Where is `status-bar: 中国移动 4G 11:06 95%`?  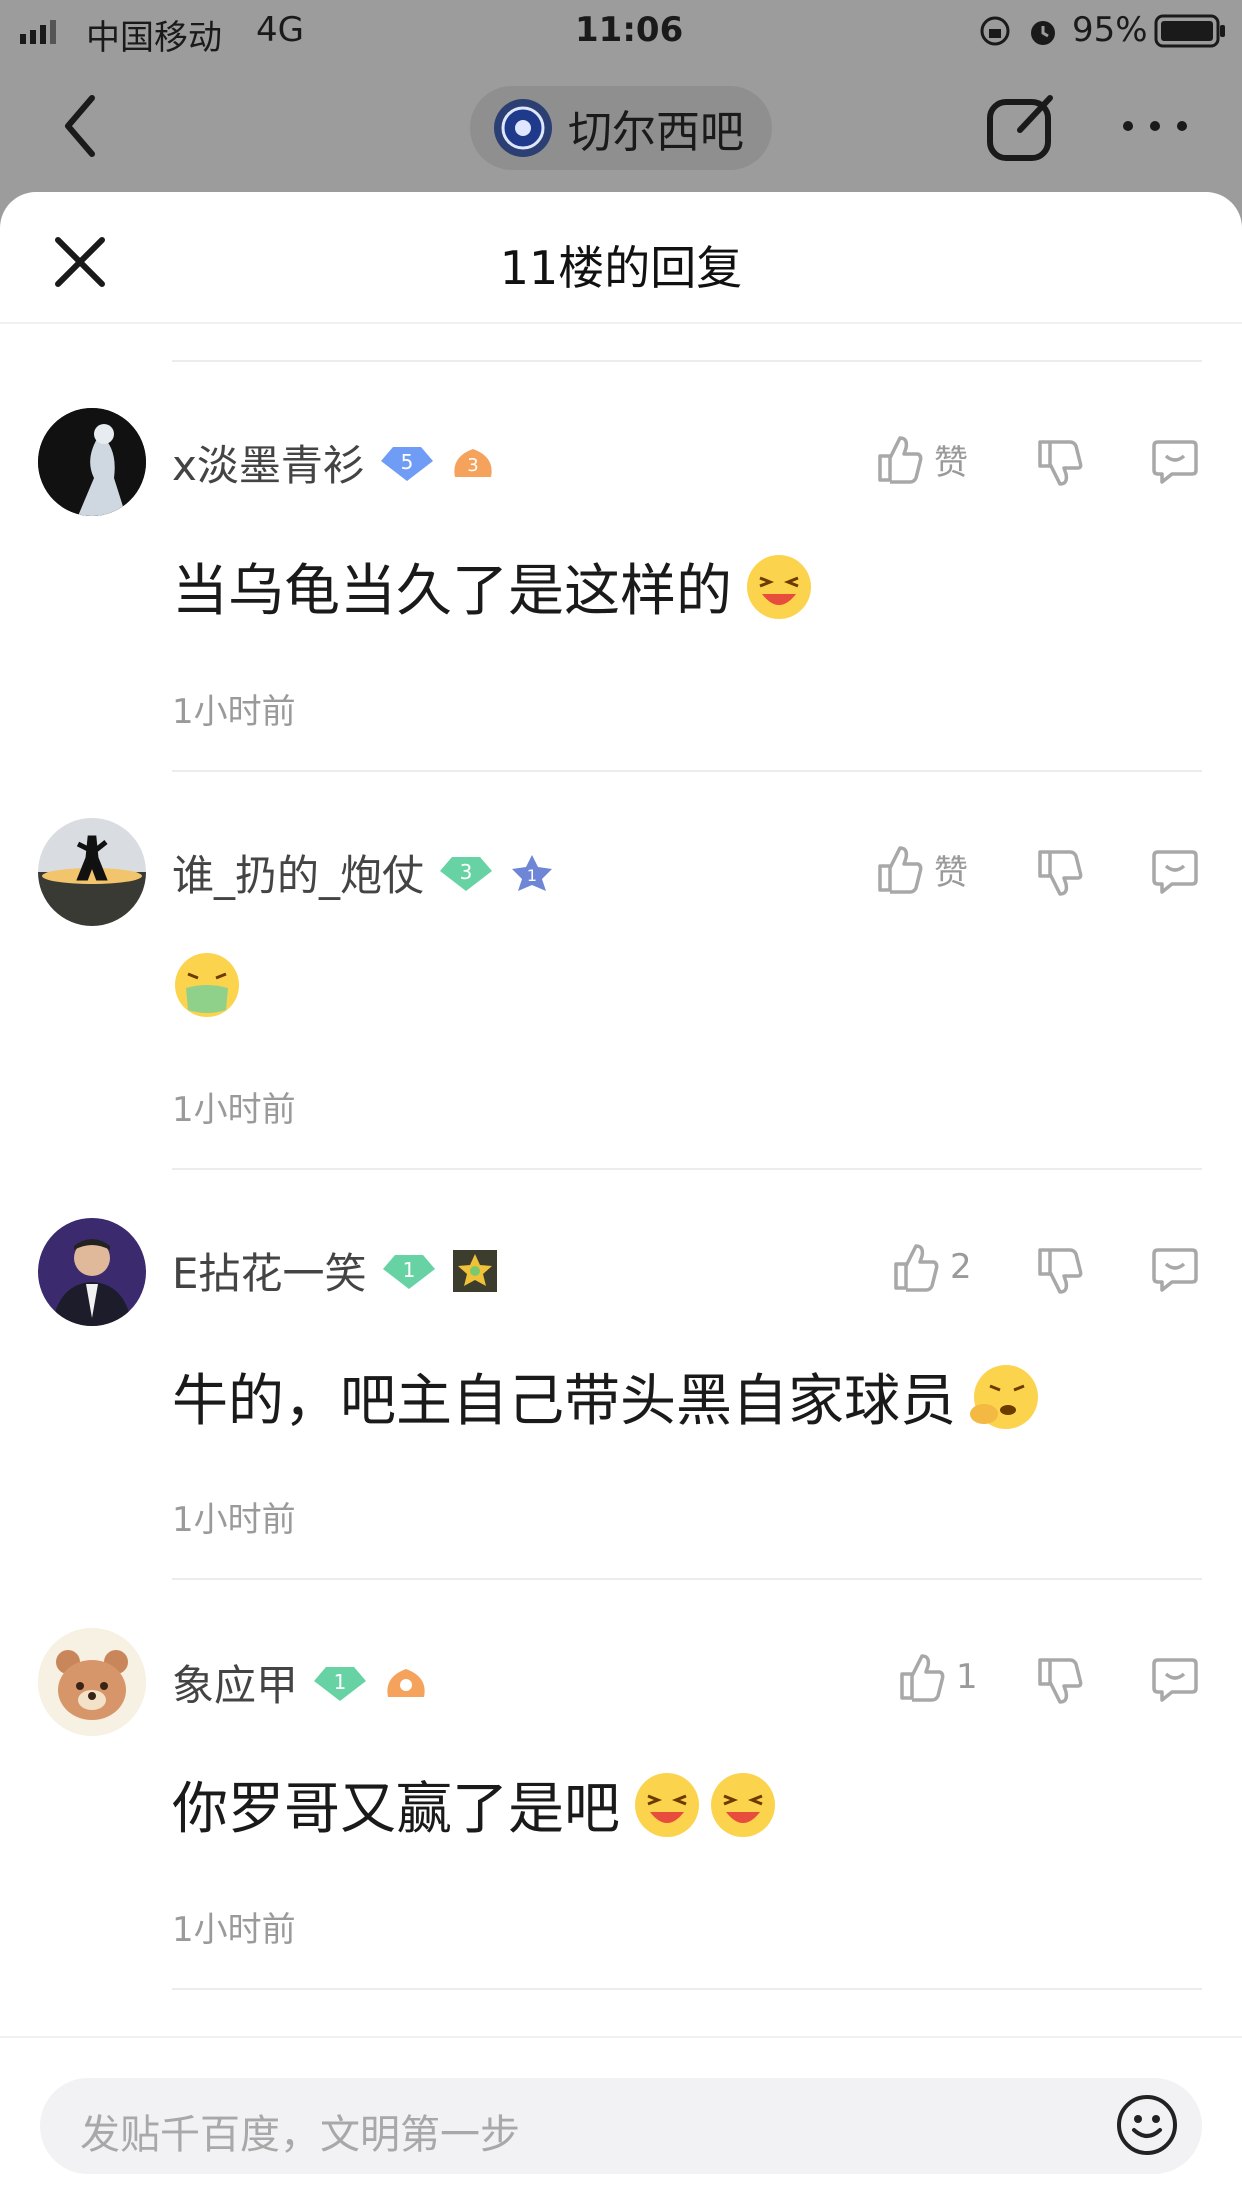 status-bar: 中国移动 4G 11:06 95% is located at coordinates (621, 31).